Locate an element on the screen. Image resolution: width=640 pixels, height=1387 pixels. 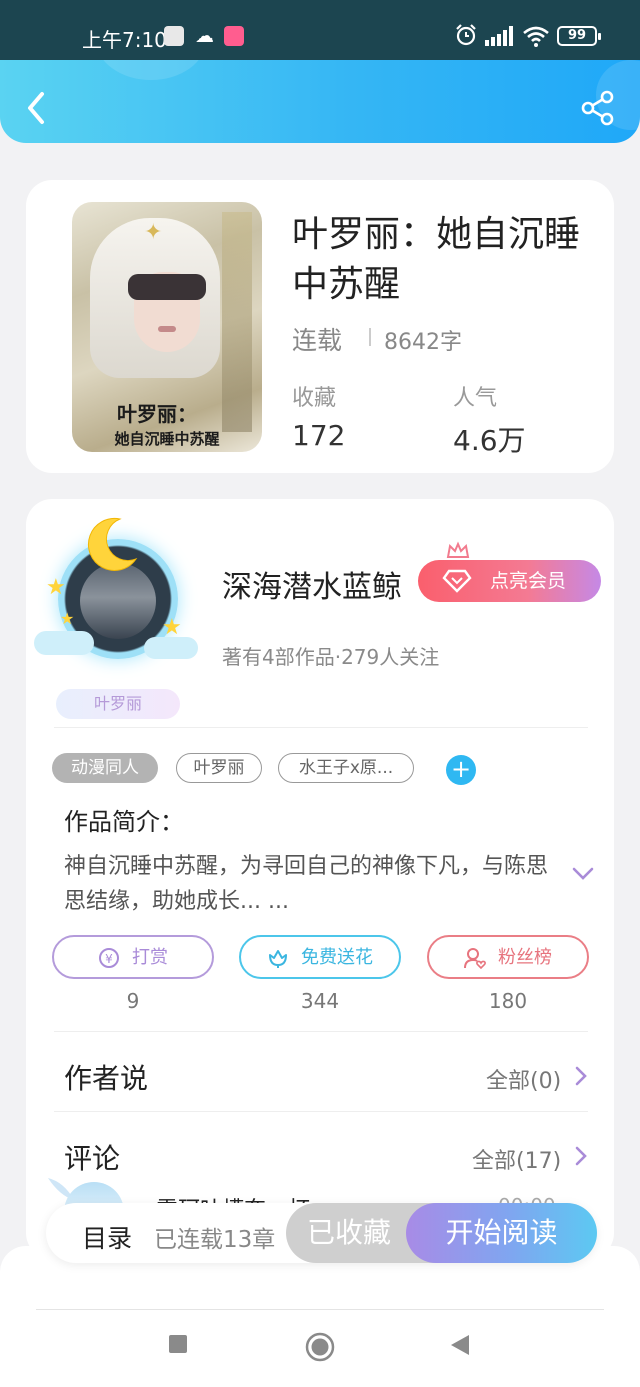
author-says-title: 作者说 is located at coordinates (106, 1078).